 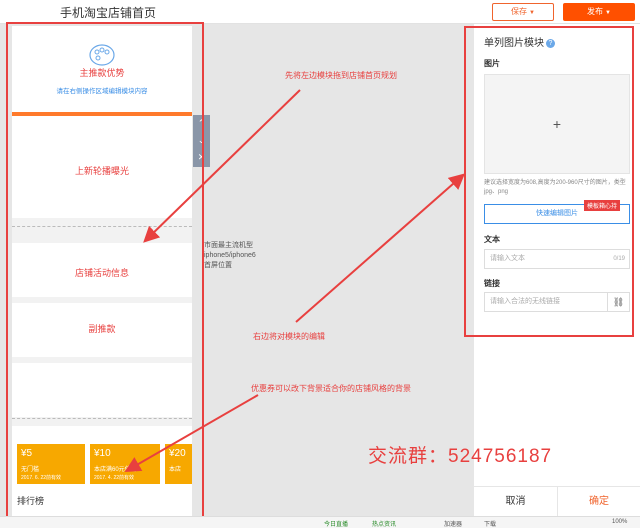 I want to click on statusbar-zoom: 100%, so click(x=619, y=522).